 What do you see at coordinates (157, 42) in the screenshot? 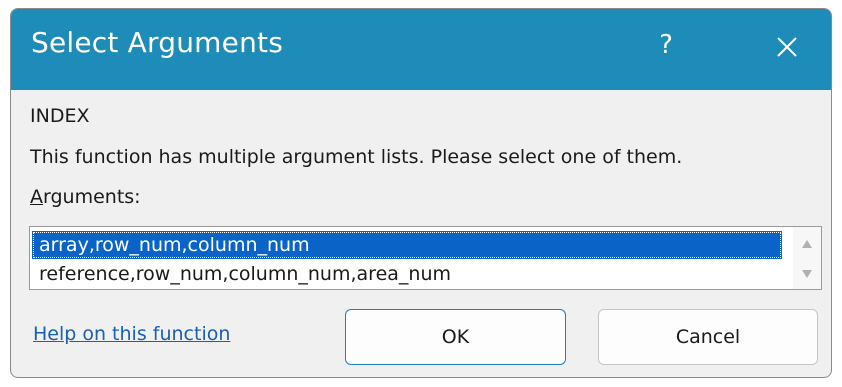
I see `dialog-title: Select Arguments` at bounding box center [157, 42].